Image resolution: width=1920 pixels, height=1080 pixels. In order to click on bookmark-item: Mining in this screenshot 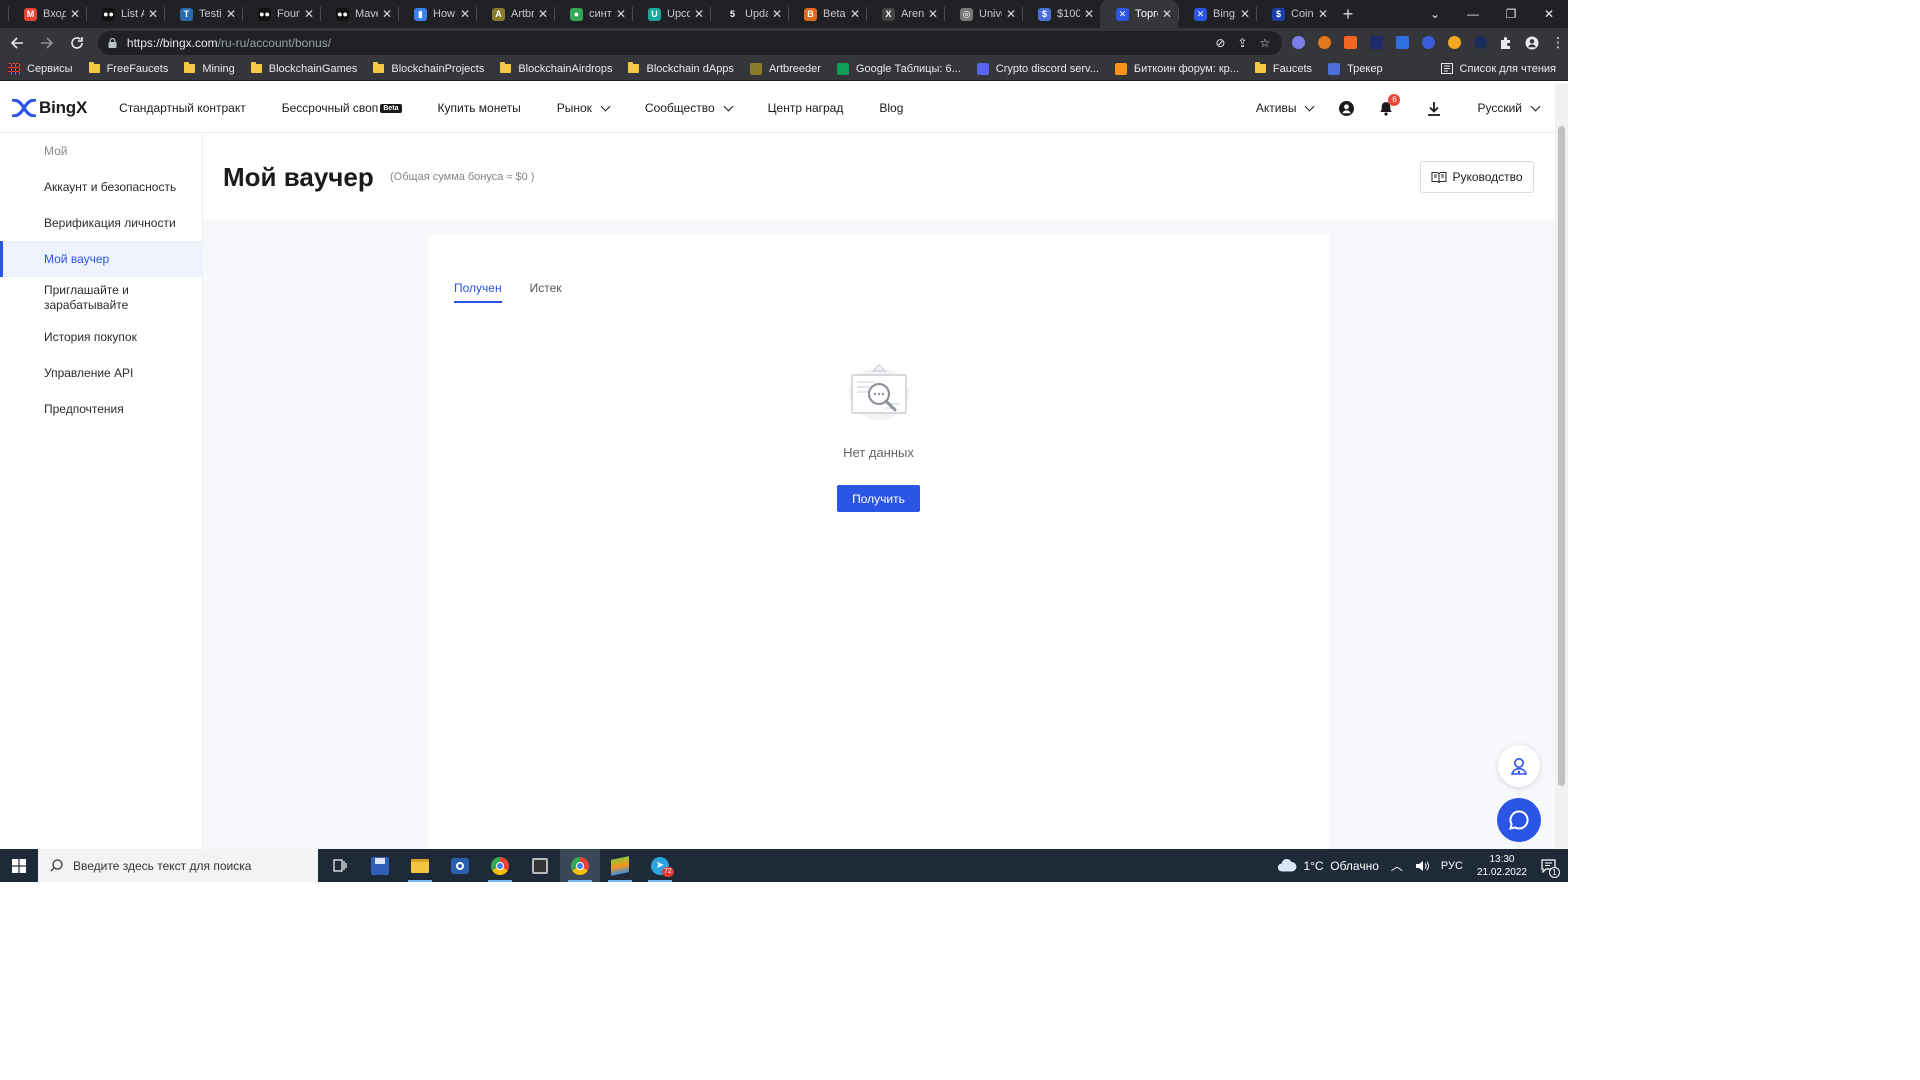, I will do `click(209, 68)`.